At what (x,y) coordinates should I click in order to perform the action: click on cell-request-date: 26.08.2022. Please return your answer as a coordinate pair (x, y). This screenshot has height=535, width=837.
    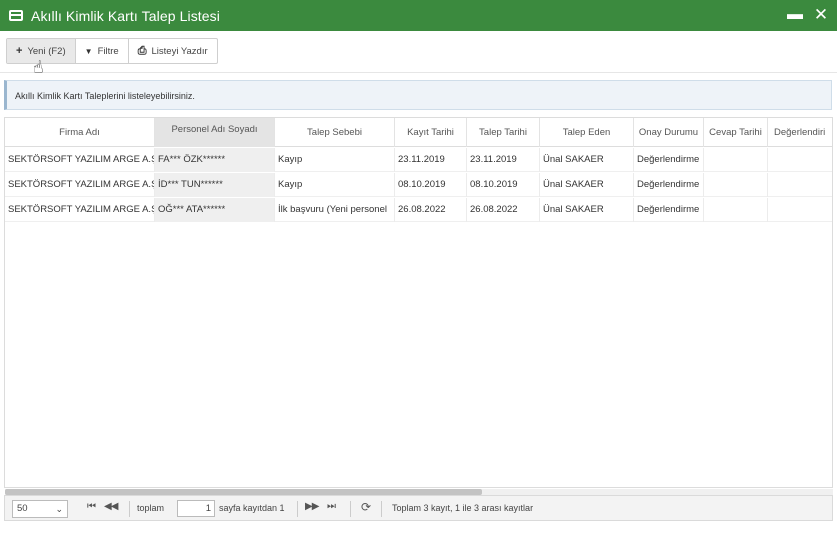
    Looking at the image, I should click on (503, 210).